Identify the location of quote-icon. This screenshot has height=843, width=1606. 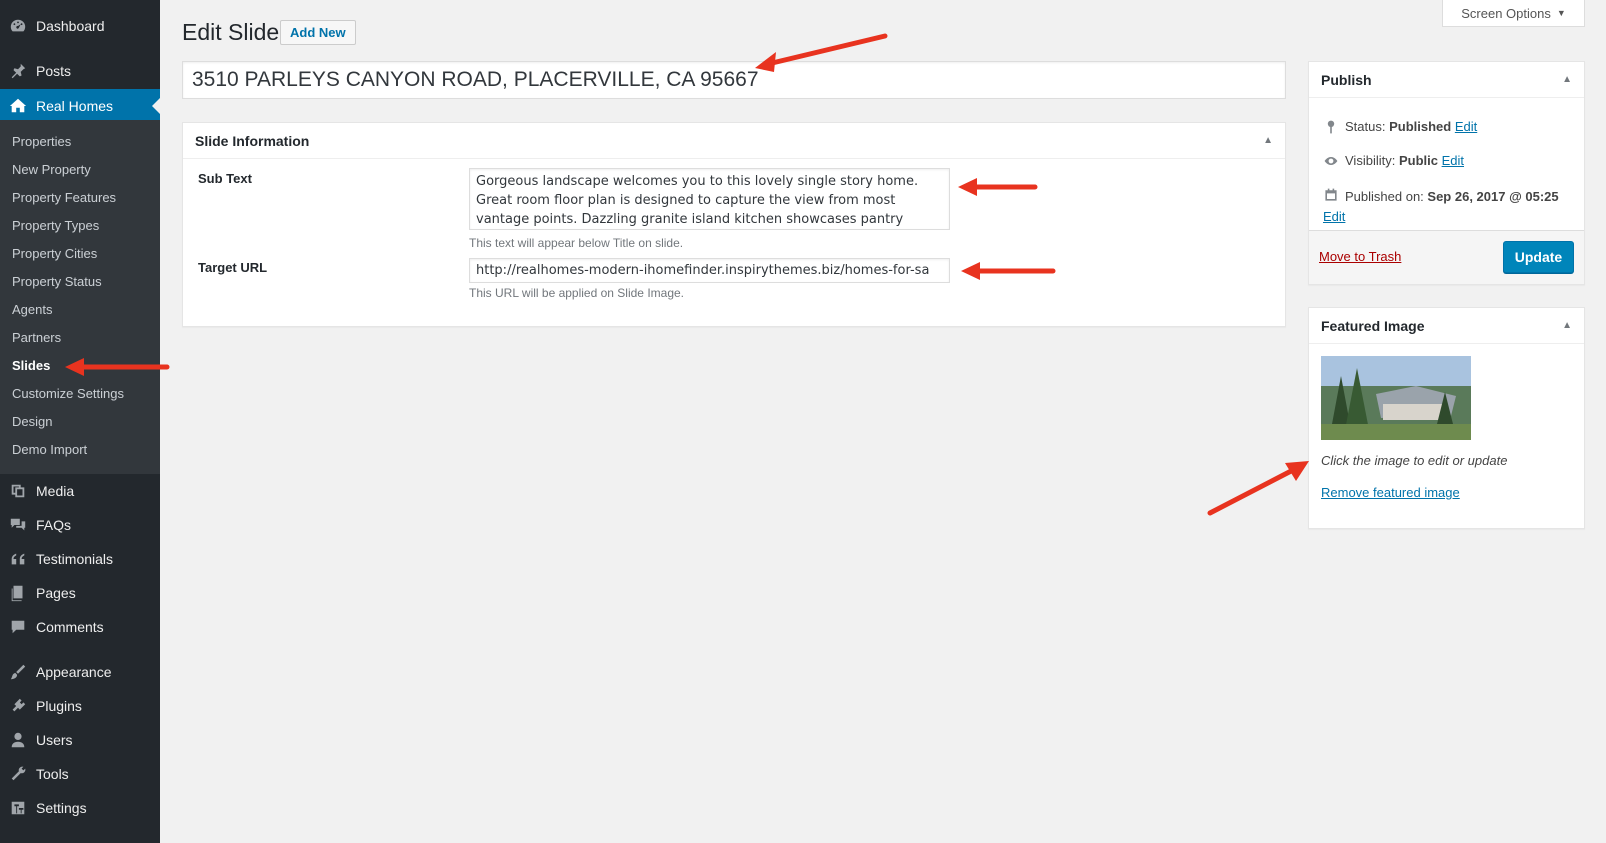
(18, 559).